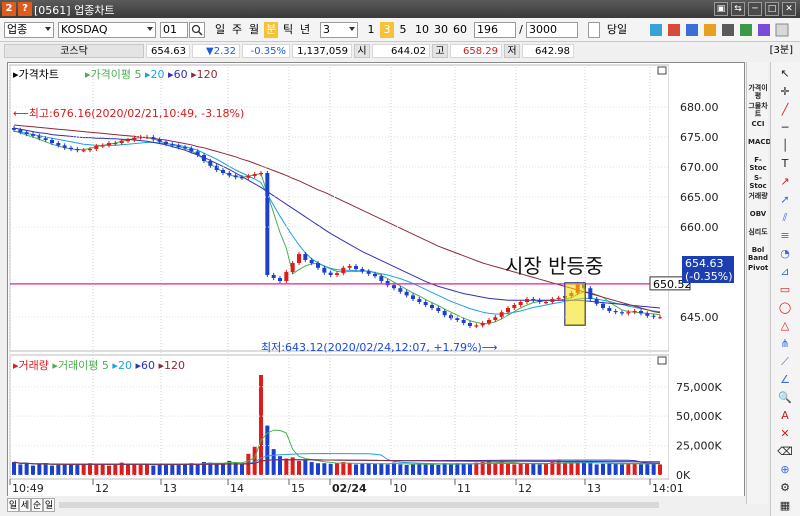 The width and height of the screenshot is (800, 516). What do you see at coordinates (785, 434) in the screenshot?
I see `delete-icon: ✕` at bounding box center [785, 434].